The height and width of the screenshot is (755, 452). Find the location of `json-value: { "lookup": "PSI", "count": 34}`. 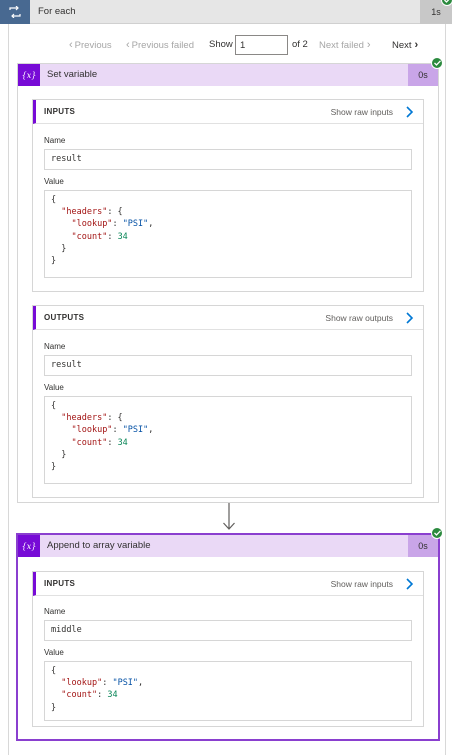

json-value: { "lookup": "PSI", "count": 34} is located at coordinates (97, 689).